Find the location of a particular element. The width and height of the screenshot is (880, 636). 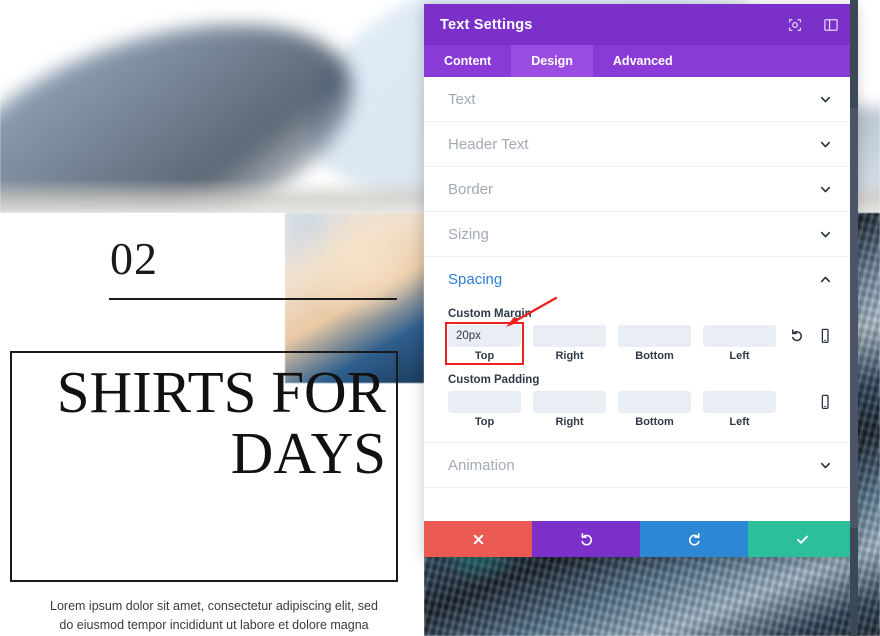

margin-bottom-field: Bottom is located at coordinates (654, 343).